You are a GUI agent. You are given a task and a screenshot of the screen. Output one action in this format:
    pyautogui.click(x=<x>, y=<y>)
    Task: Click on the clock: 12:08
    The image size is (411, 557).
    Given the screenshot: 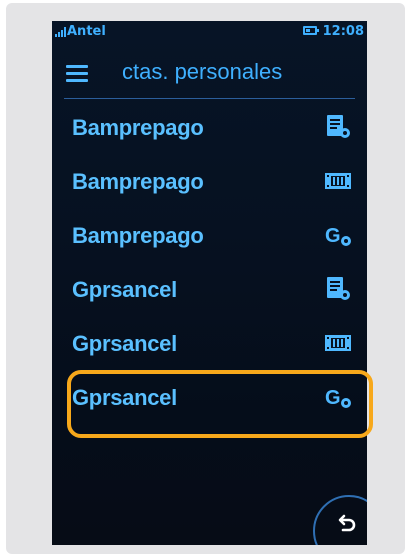 What is the action you would take?
    pyautogui.click(x=343, y=31)
    